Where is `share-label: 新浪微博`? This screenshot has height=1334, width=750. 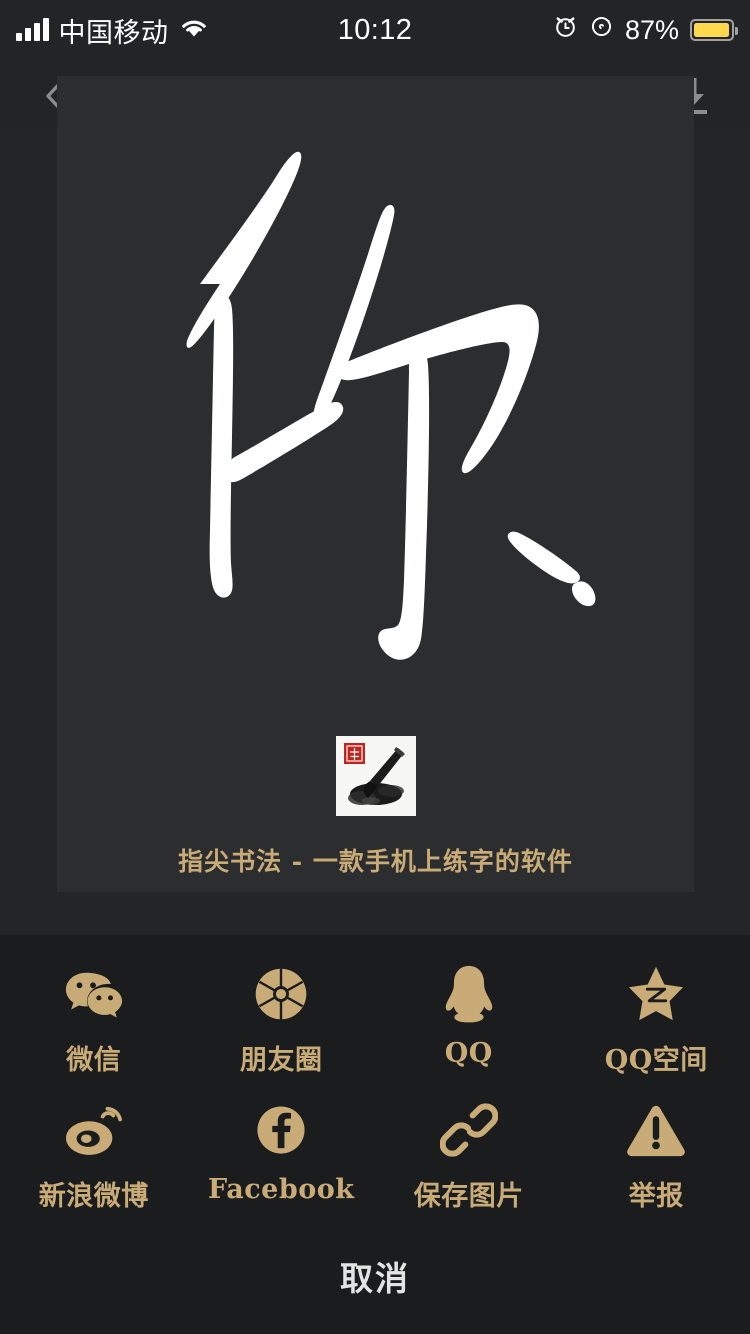
share-label: 新浪微博 is located at coordinates (93, 1196).